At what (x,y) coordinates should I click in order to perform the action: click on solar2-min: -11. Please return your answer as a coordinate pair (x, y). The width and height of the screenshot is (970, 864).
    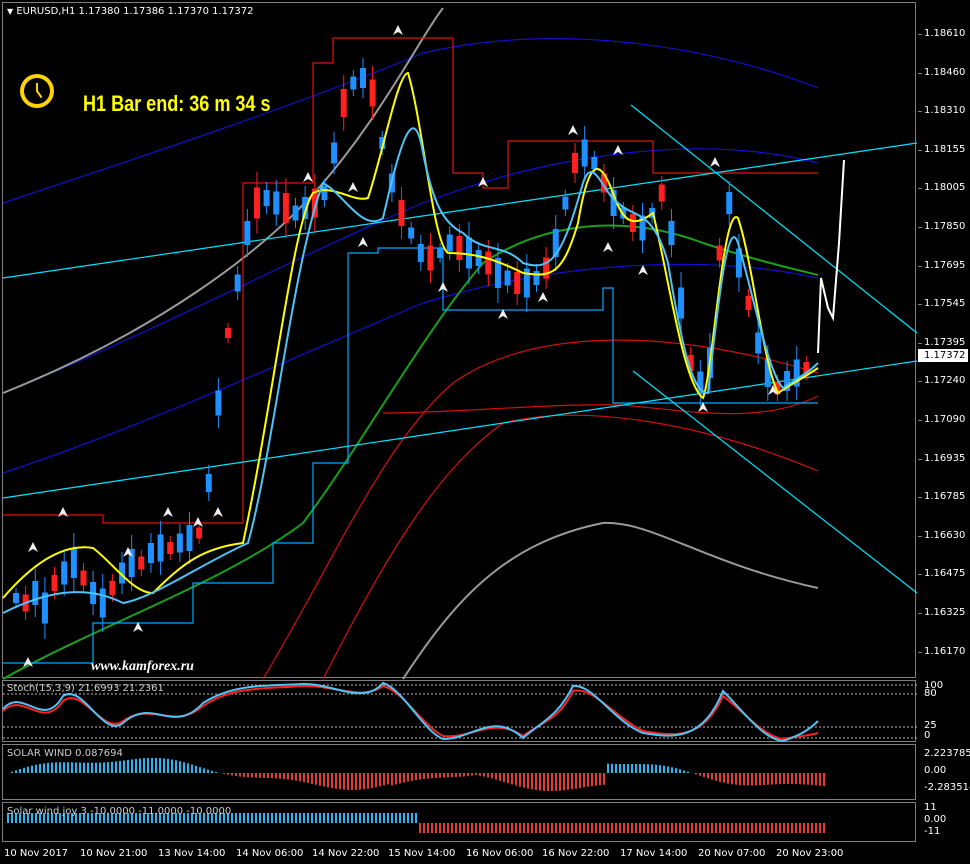
    Looking at the image, I should click on (932, 831).